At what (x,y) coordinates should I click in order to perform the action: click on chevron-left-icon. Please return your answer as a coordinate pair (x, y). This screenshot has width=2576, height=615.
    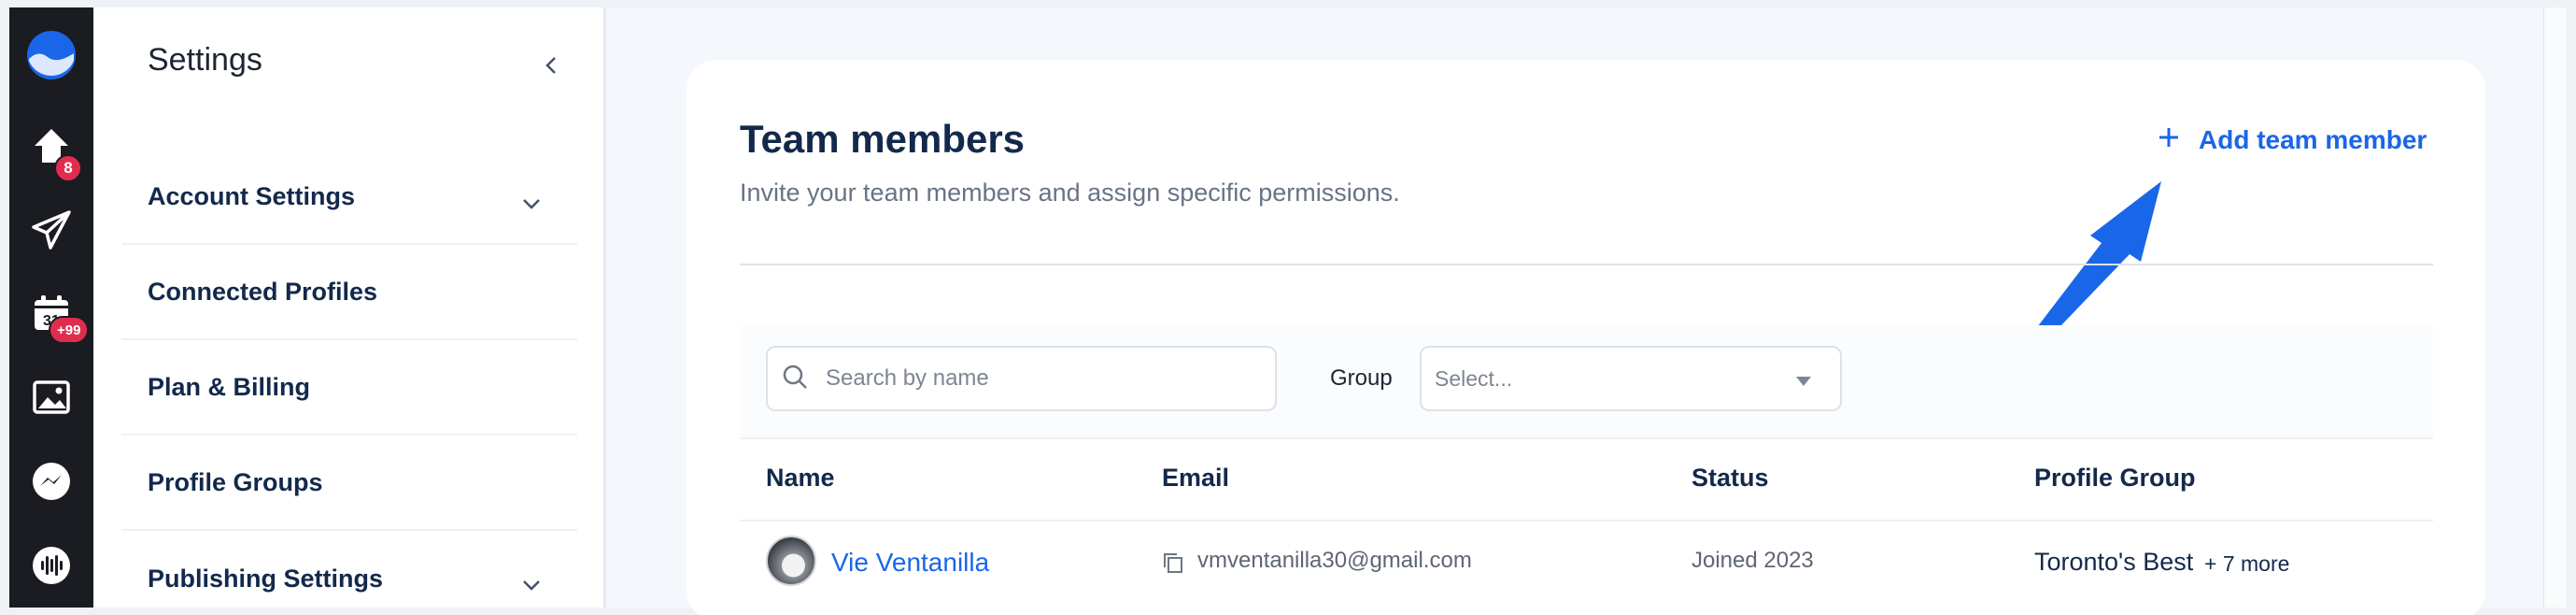
    Looking at the image, I should click on (550, 65).